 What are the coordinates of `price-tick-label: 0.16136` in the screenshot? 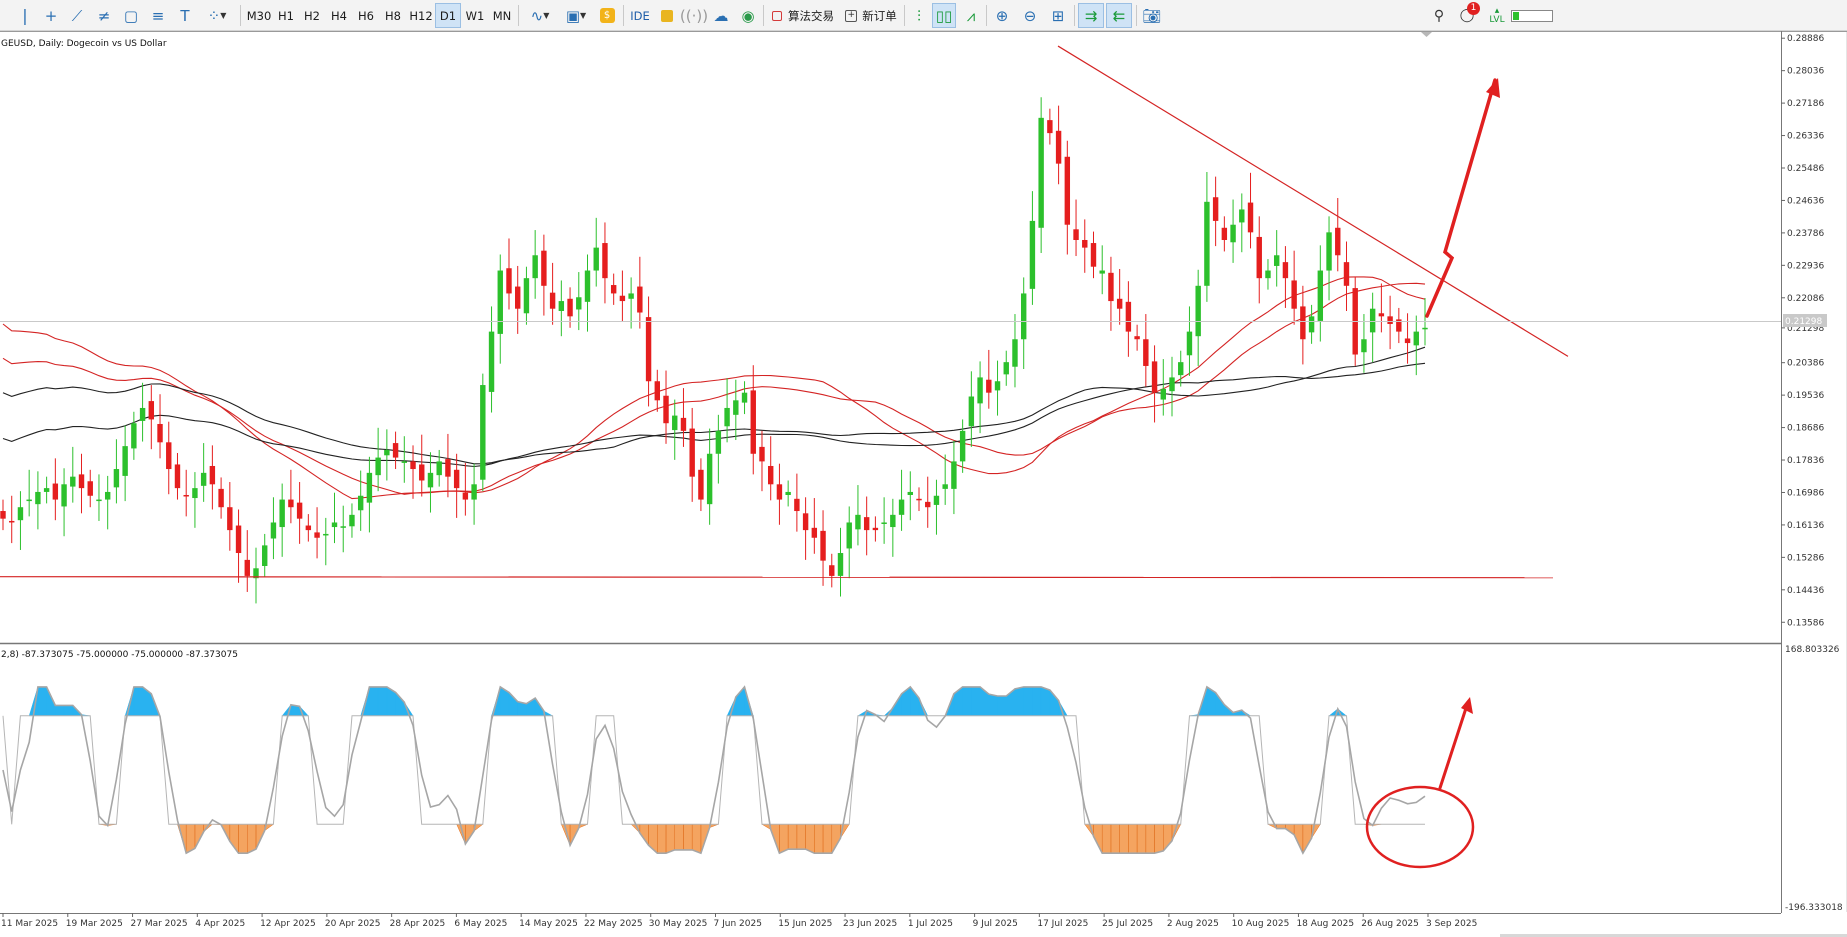 It's located at (1805, 526).